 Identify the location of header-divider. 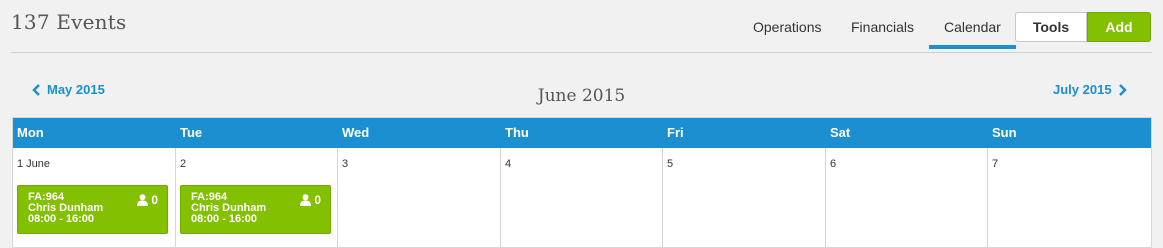
(581, 52).